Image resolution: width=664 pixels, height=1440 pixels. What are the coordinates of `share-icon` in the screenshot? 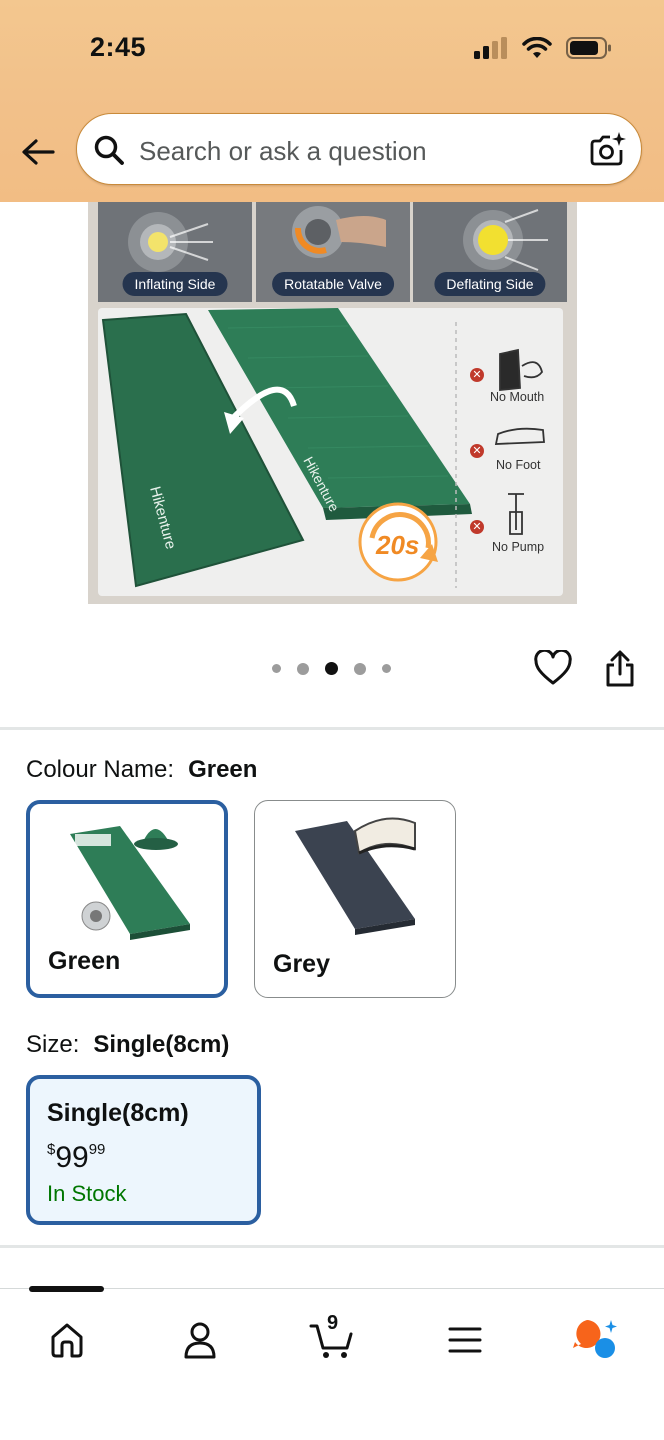 It's located at (620, 668).